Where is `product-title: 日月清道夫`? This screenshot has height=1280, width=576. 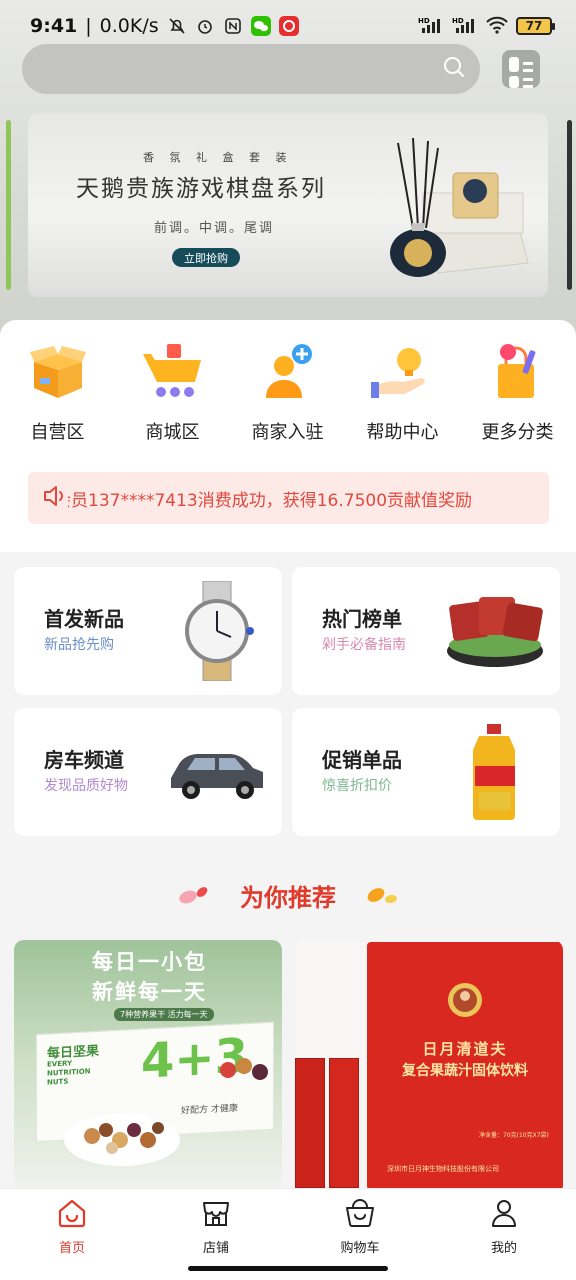
product-title: 日月清道夫 is located at coordinates (465, 1049).